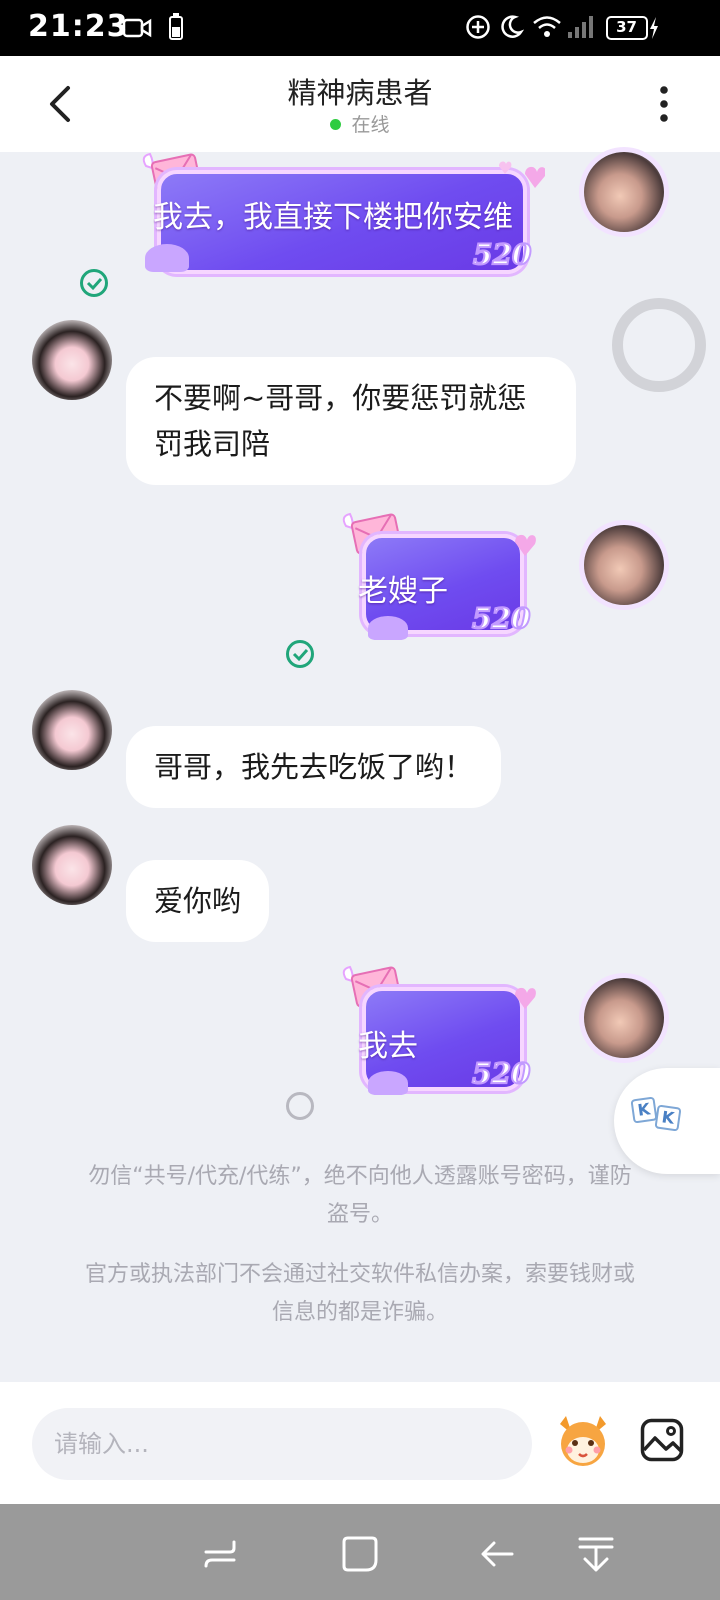 The width and height of the screenshot is (720, 1600). What do you see at coordinates (333, 217) in the screenshot?
I see `gift-message-text: 我去，我直接下楼把你安维` at bounding box center [333, 217].